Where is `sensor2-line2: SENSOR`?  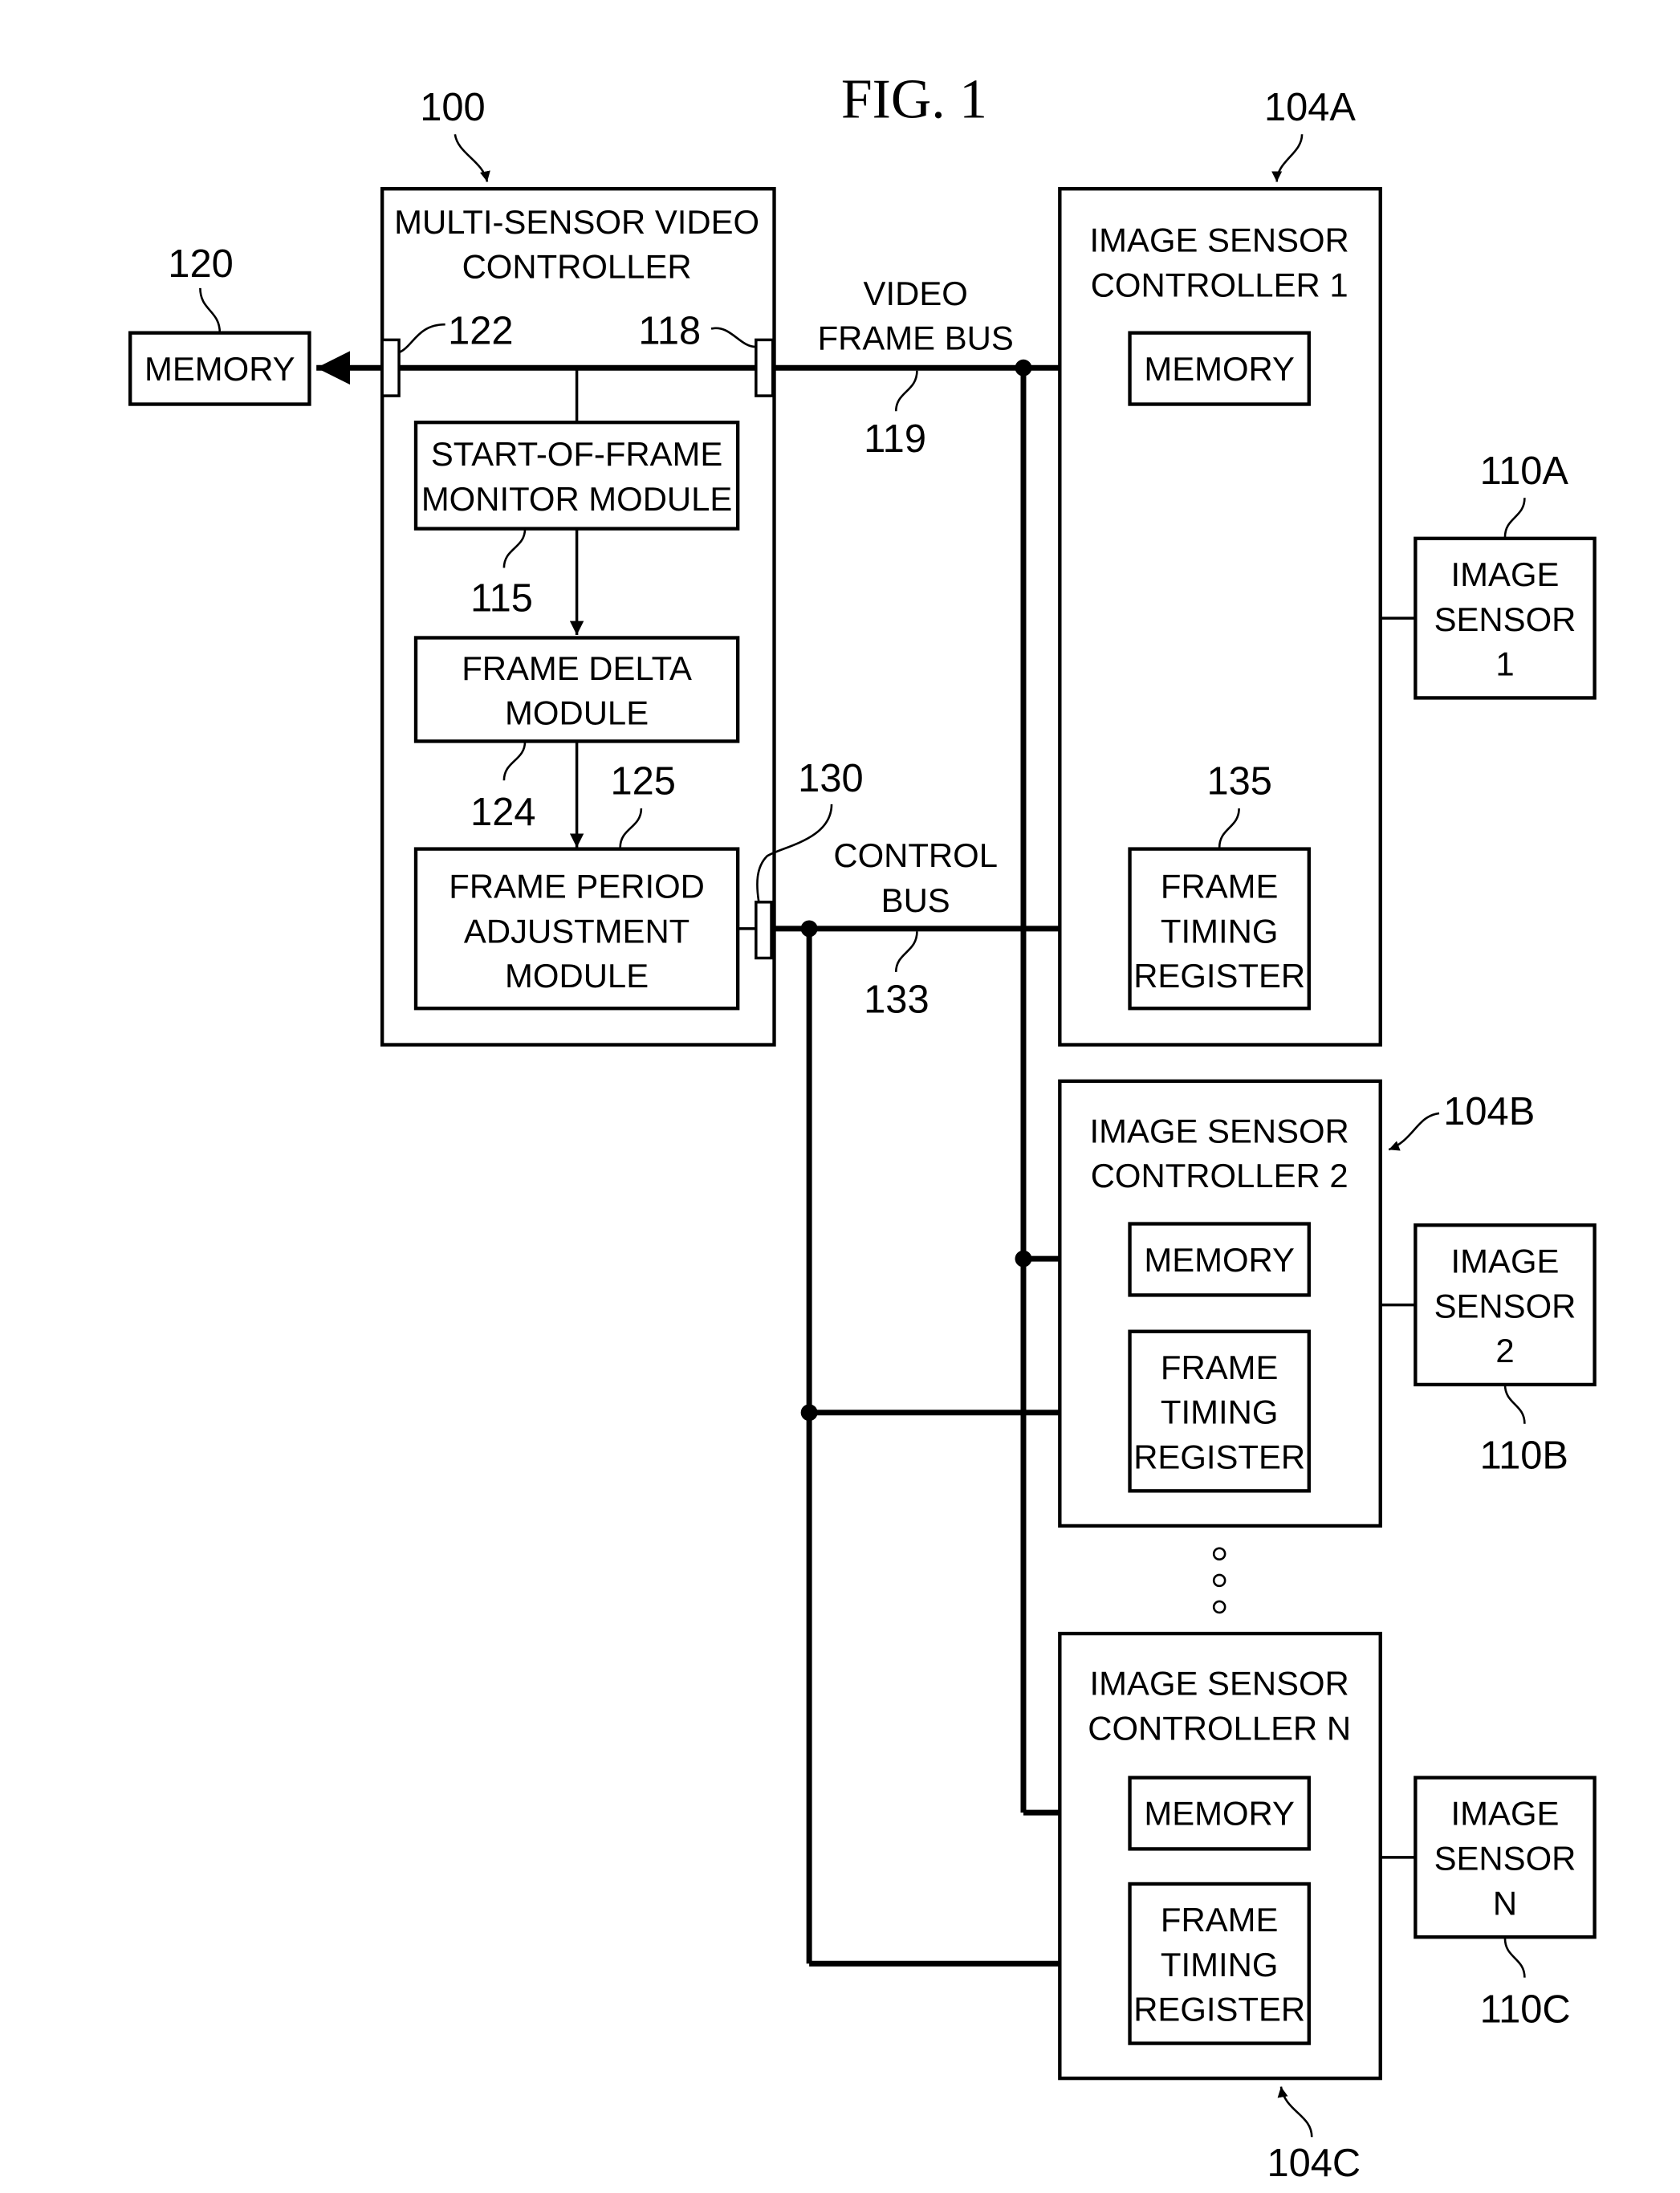 sensor2-line2: SENSOR is located at coordinates (1505, 1305).